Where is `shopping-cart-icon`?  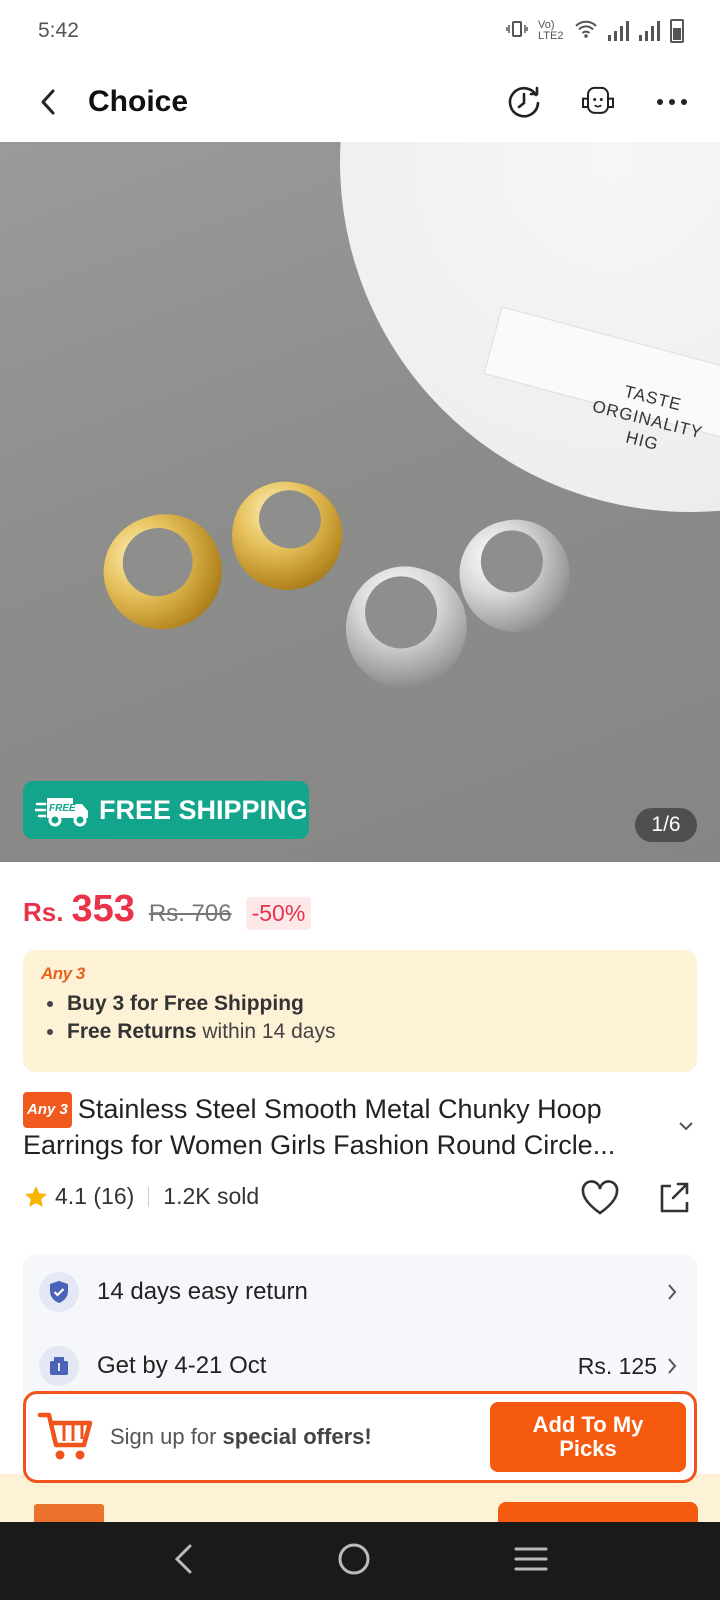
shopping-cart-icon is located at coordinates (65, 1436).